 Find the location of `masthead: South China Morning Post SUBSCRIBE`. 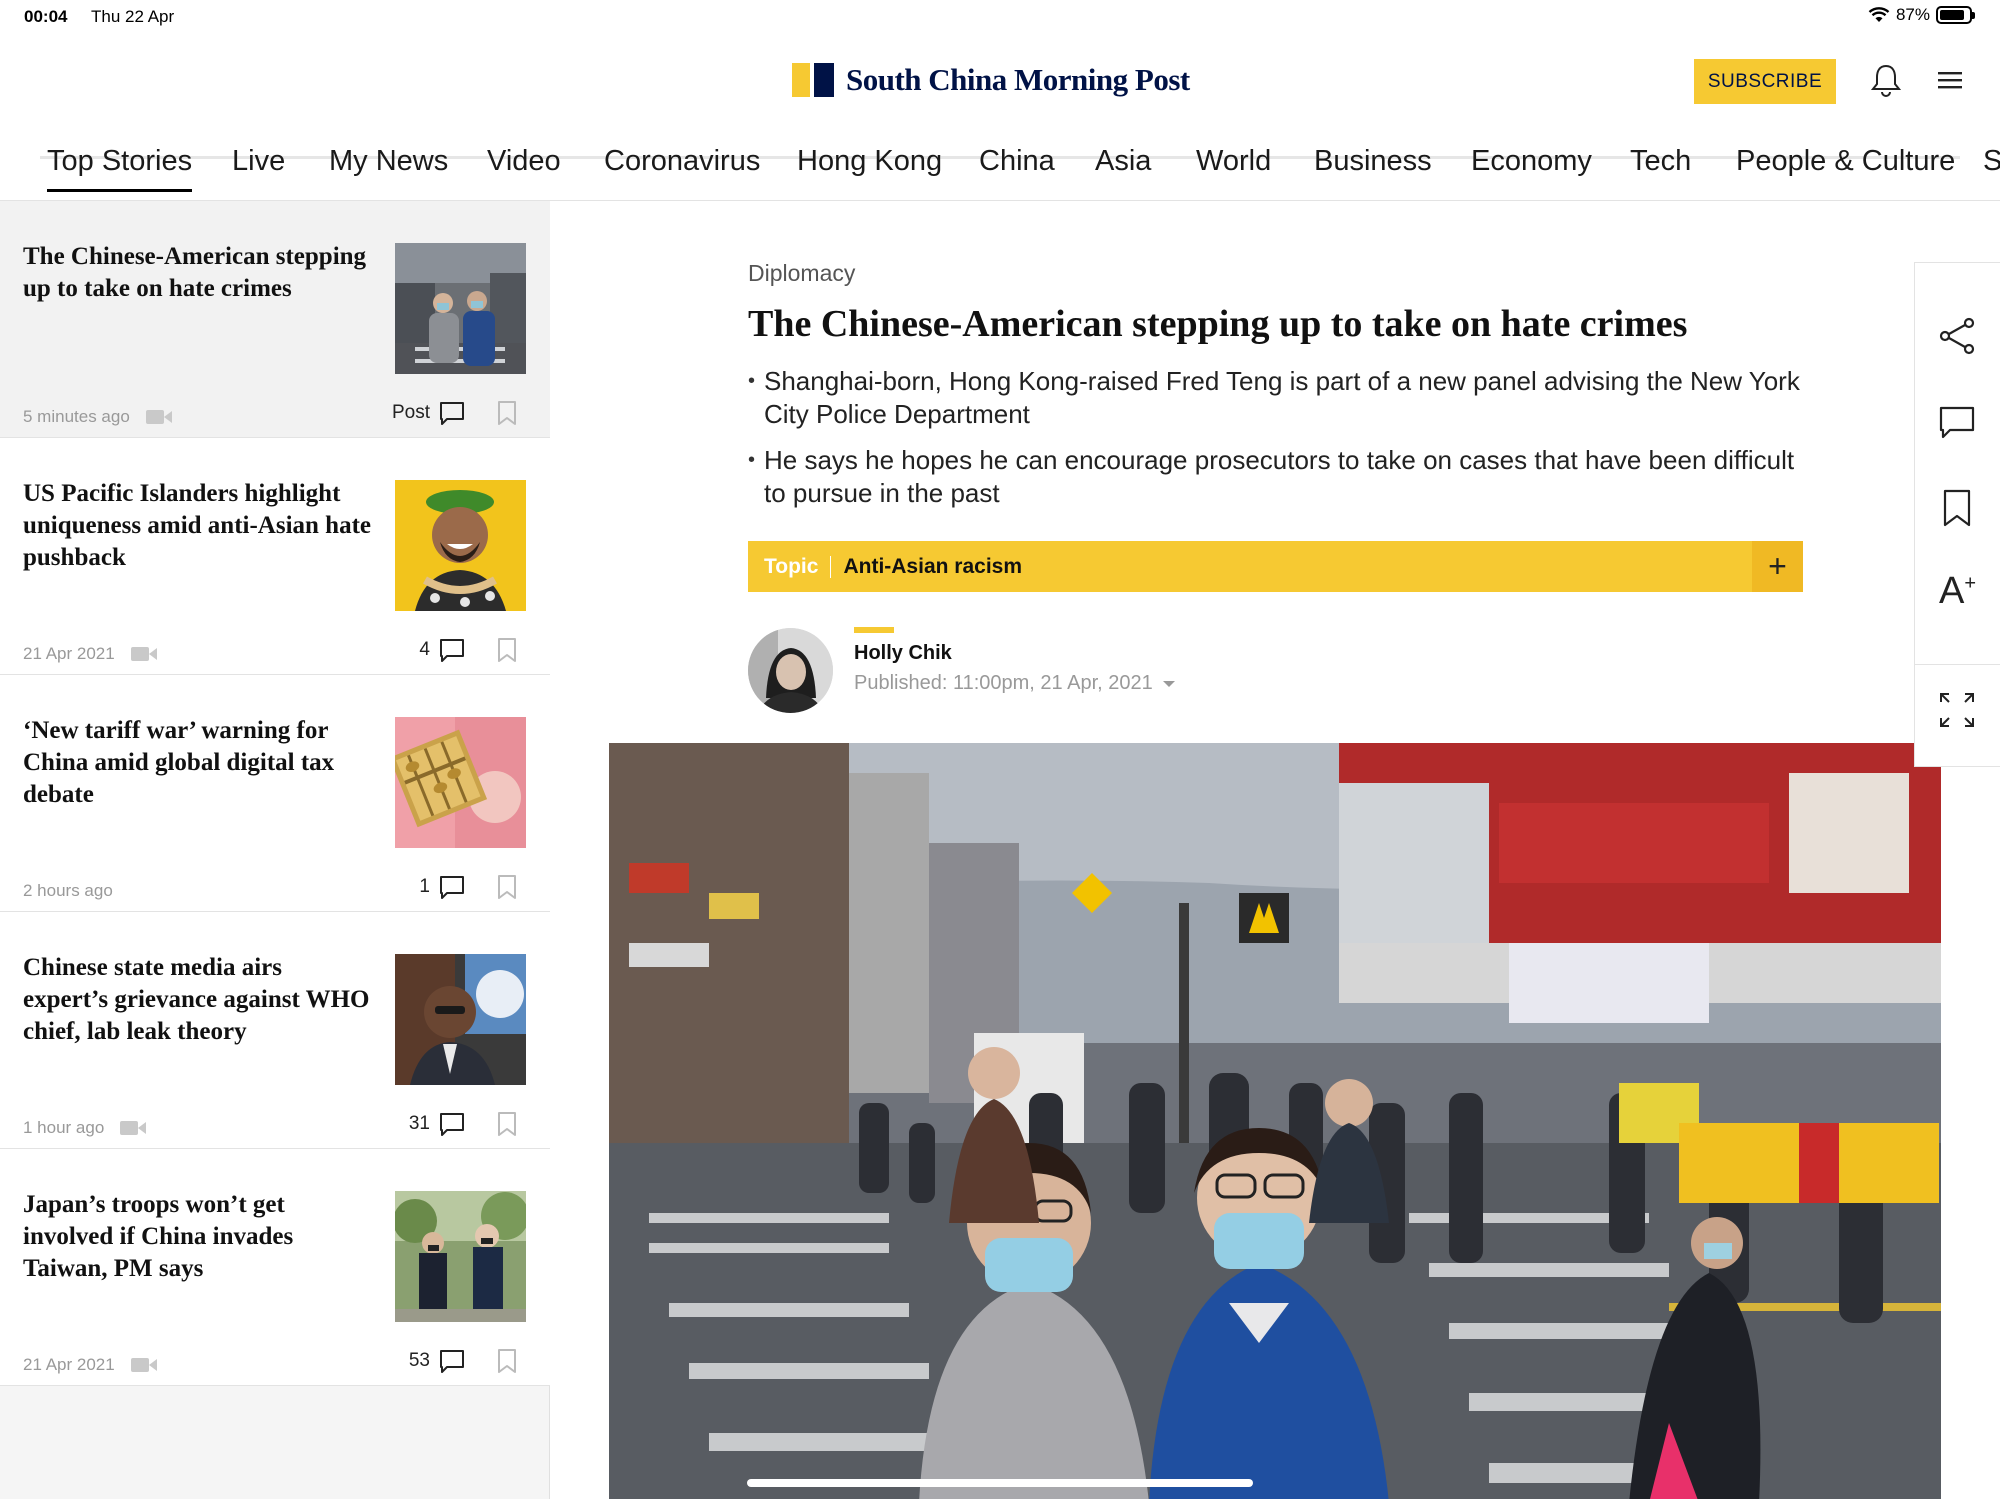

masthead: South China Morning Post SUBSCRIBE is located at coordinates (1000, 96).